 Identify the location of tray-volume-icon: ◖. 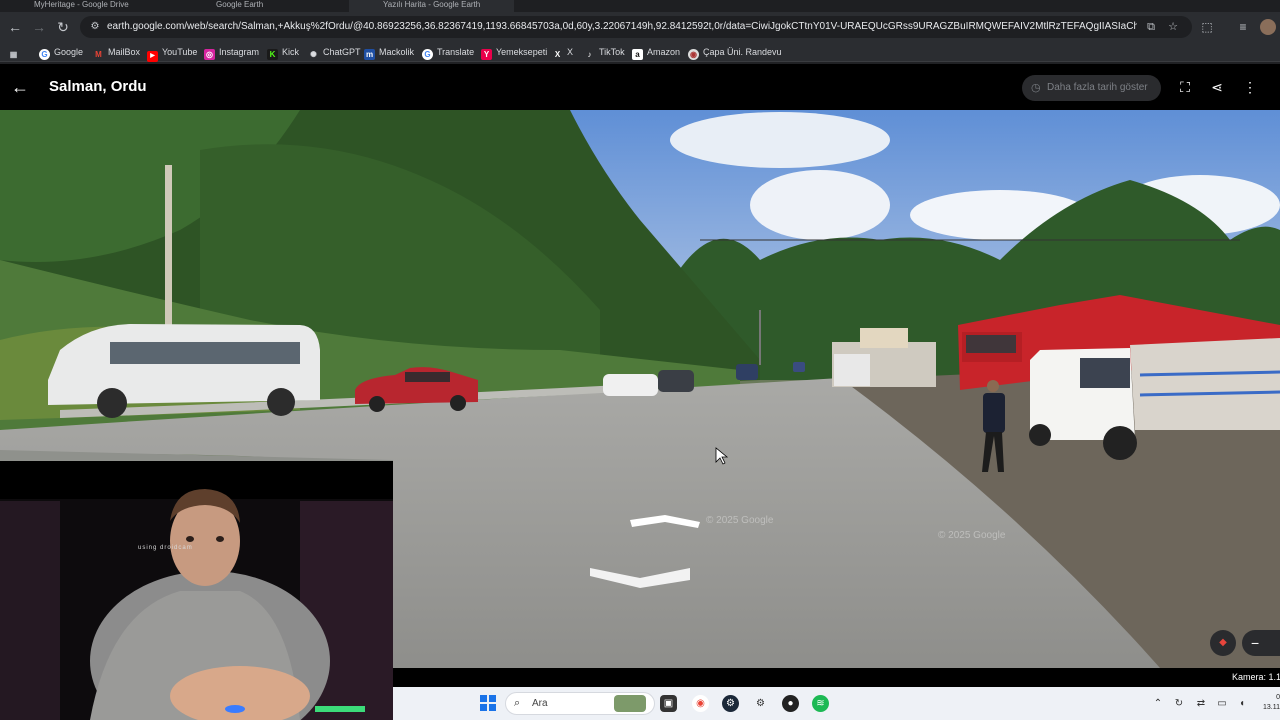
(1242, 704).